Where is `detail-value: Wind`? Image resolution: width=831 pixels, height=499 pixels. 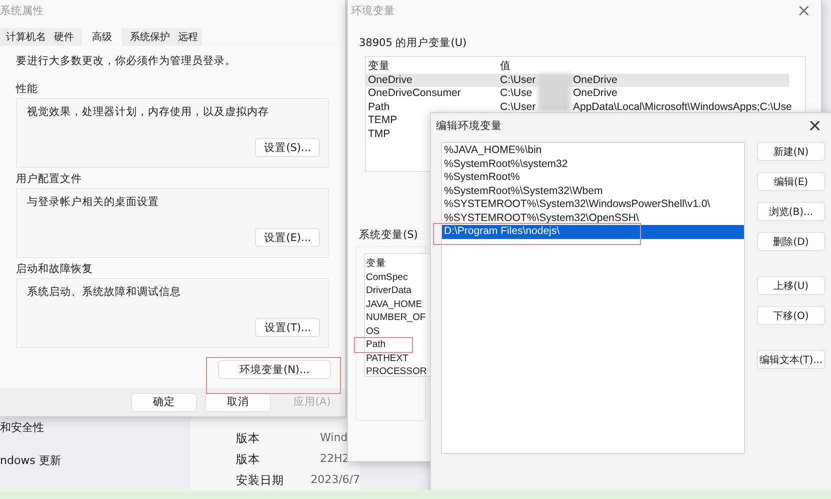
detail-value: Wind is located at coordinates (334, 438).